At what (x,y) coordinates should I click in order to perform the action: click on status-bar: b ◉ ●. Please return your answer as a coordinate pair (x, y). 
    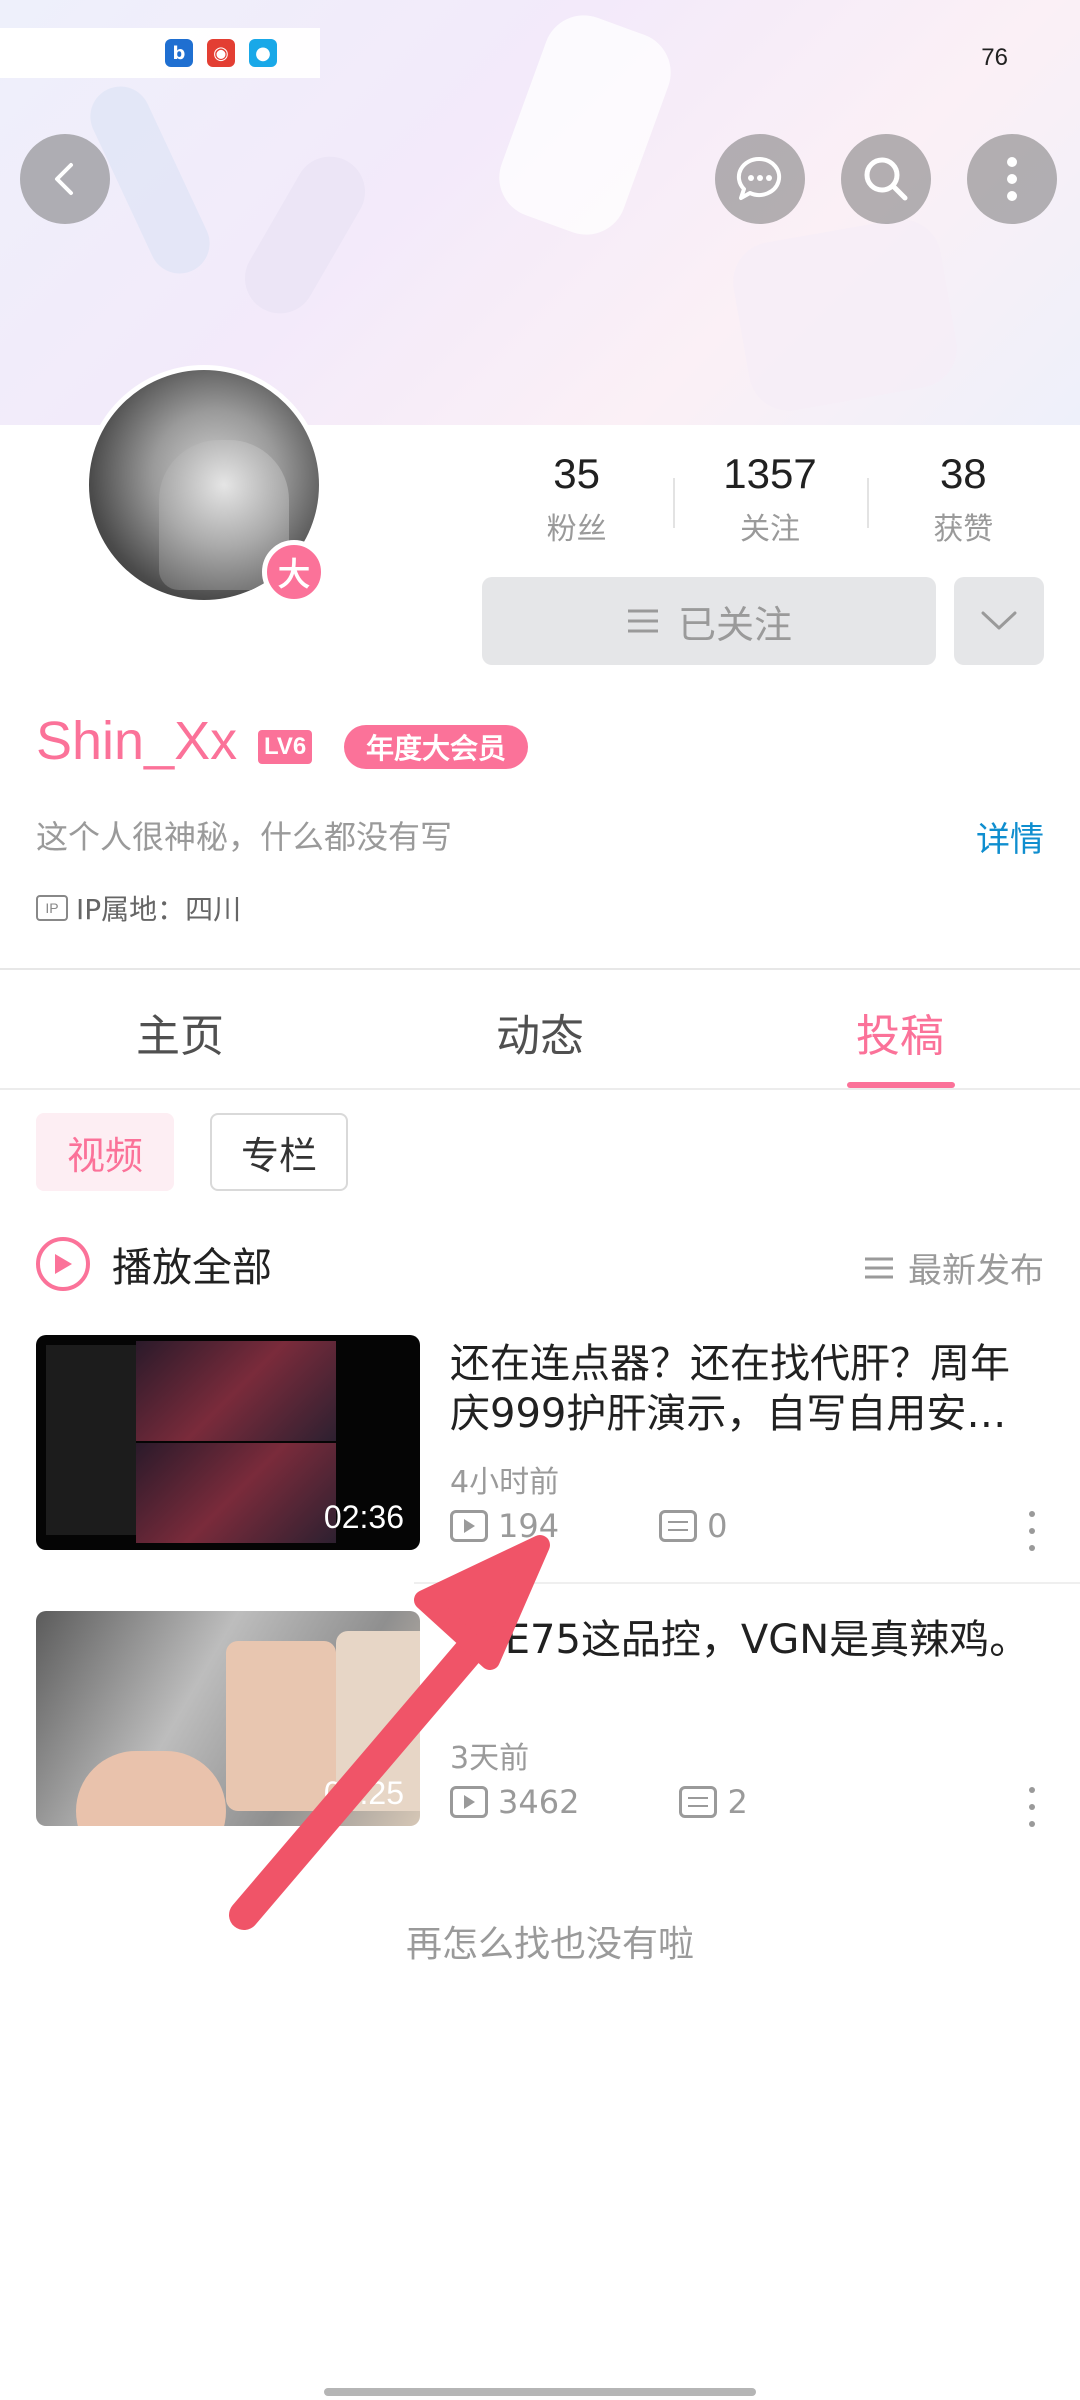
    Looking at the image, I should click on (160, 53).